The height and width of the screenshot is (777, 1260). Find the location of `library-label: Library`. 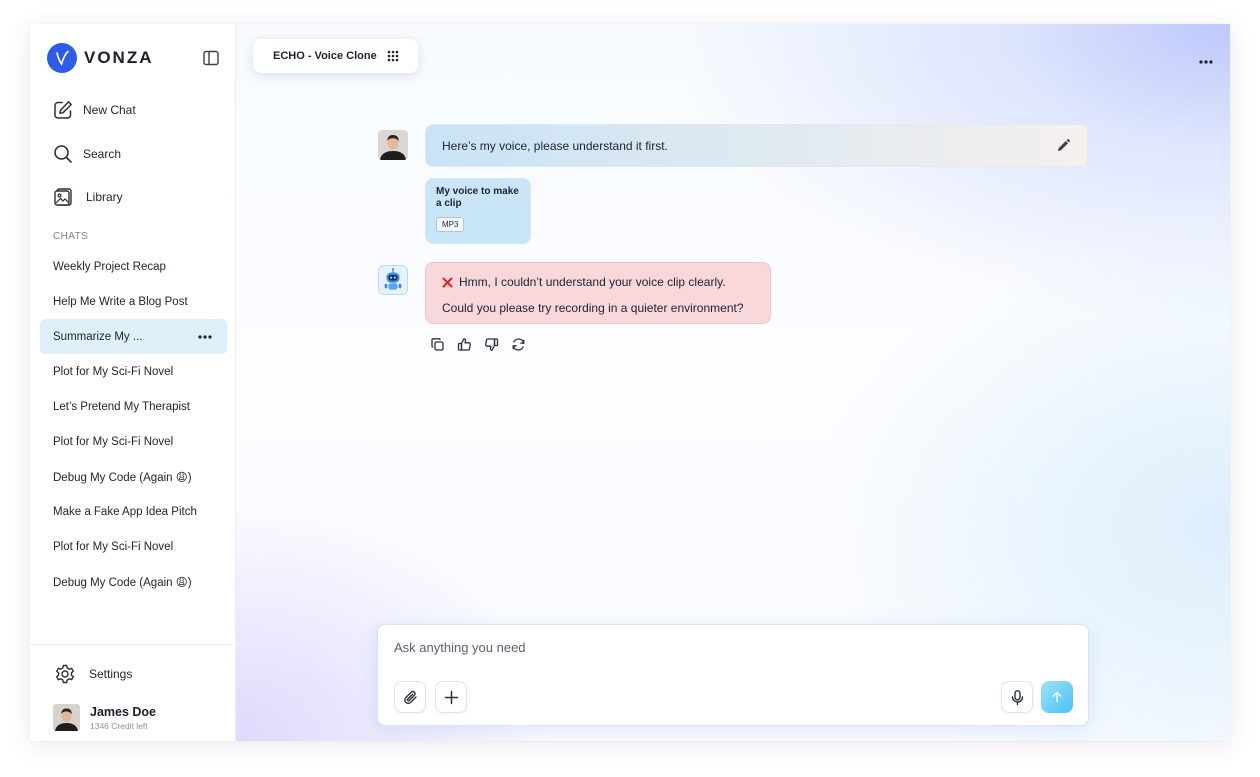

library-label: Library is located at coordinates (104, 197).